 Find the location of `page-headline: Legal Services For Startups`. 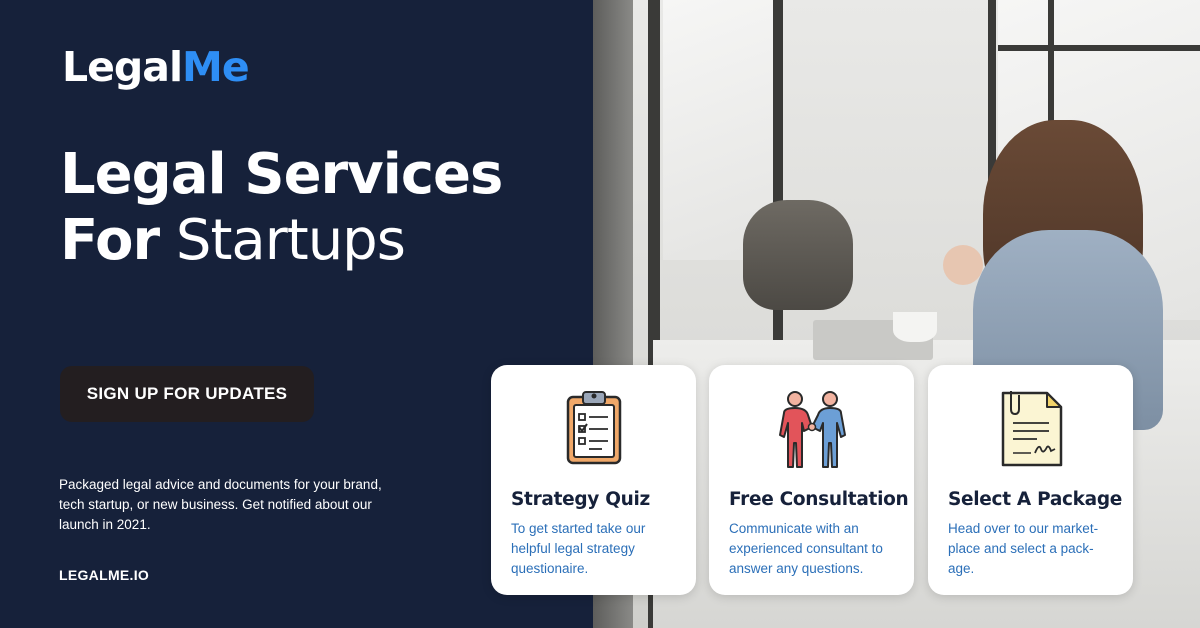

page-headline: Legal Services For Startups is located at coordinates (281, 208).